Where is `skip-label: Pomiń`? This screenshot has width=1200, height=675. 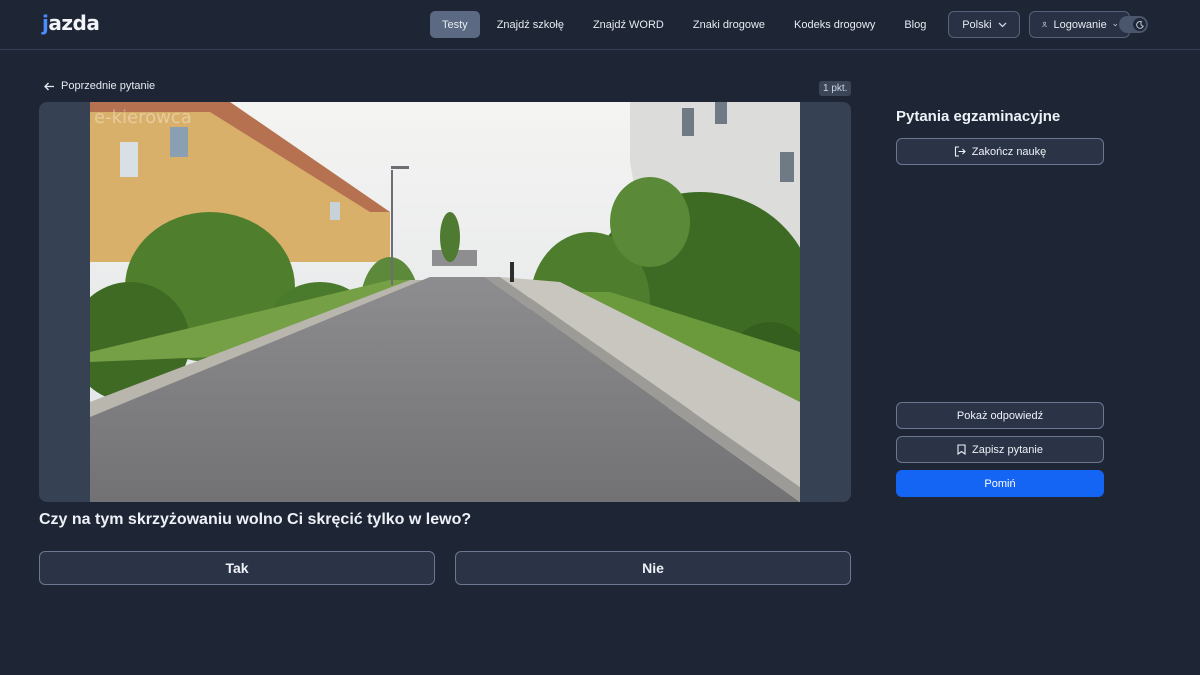
skip-label: Pomiń is located at coordinates (1000, 483).